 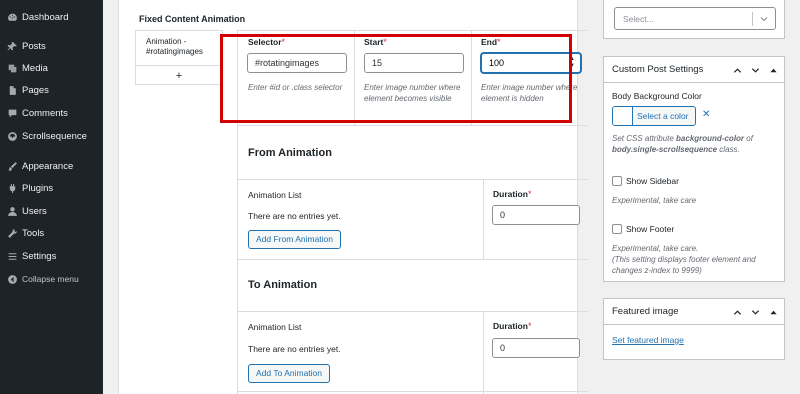 I want to click on to-animation-list-label: Animation List, so click(x=275, y=327).